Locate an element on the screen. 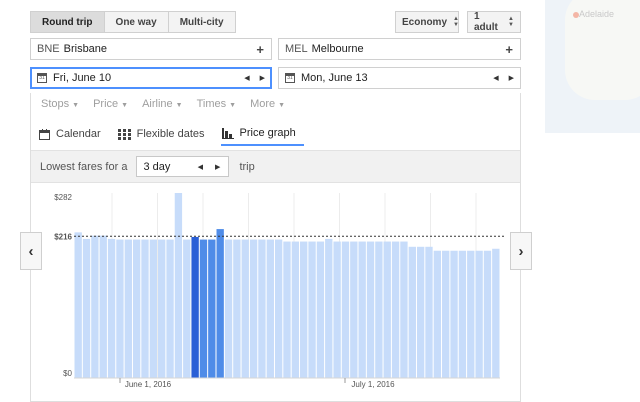 This screenshot has width=640, height=402. map-preview: Adelaide is located at coordinates (592, 66).